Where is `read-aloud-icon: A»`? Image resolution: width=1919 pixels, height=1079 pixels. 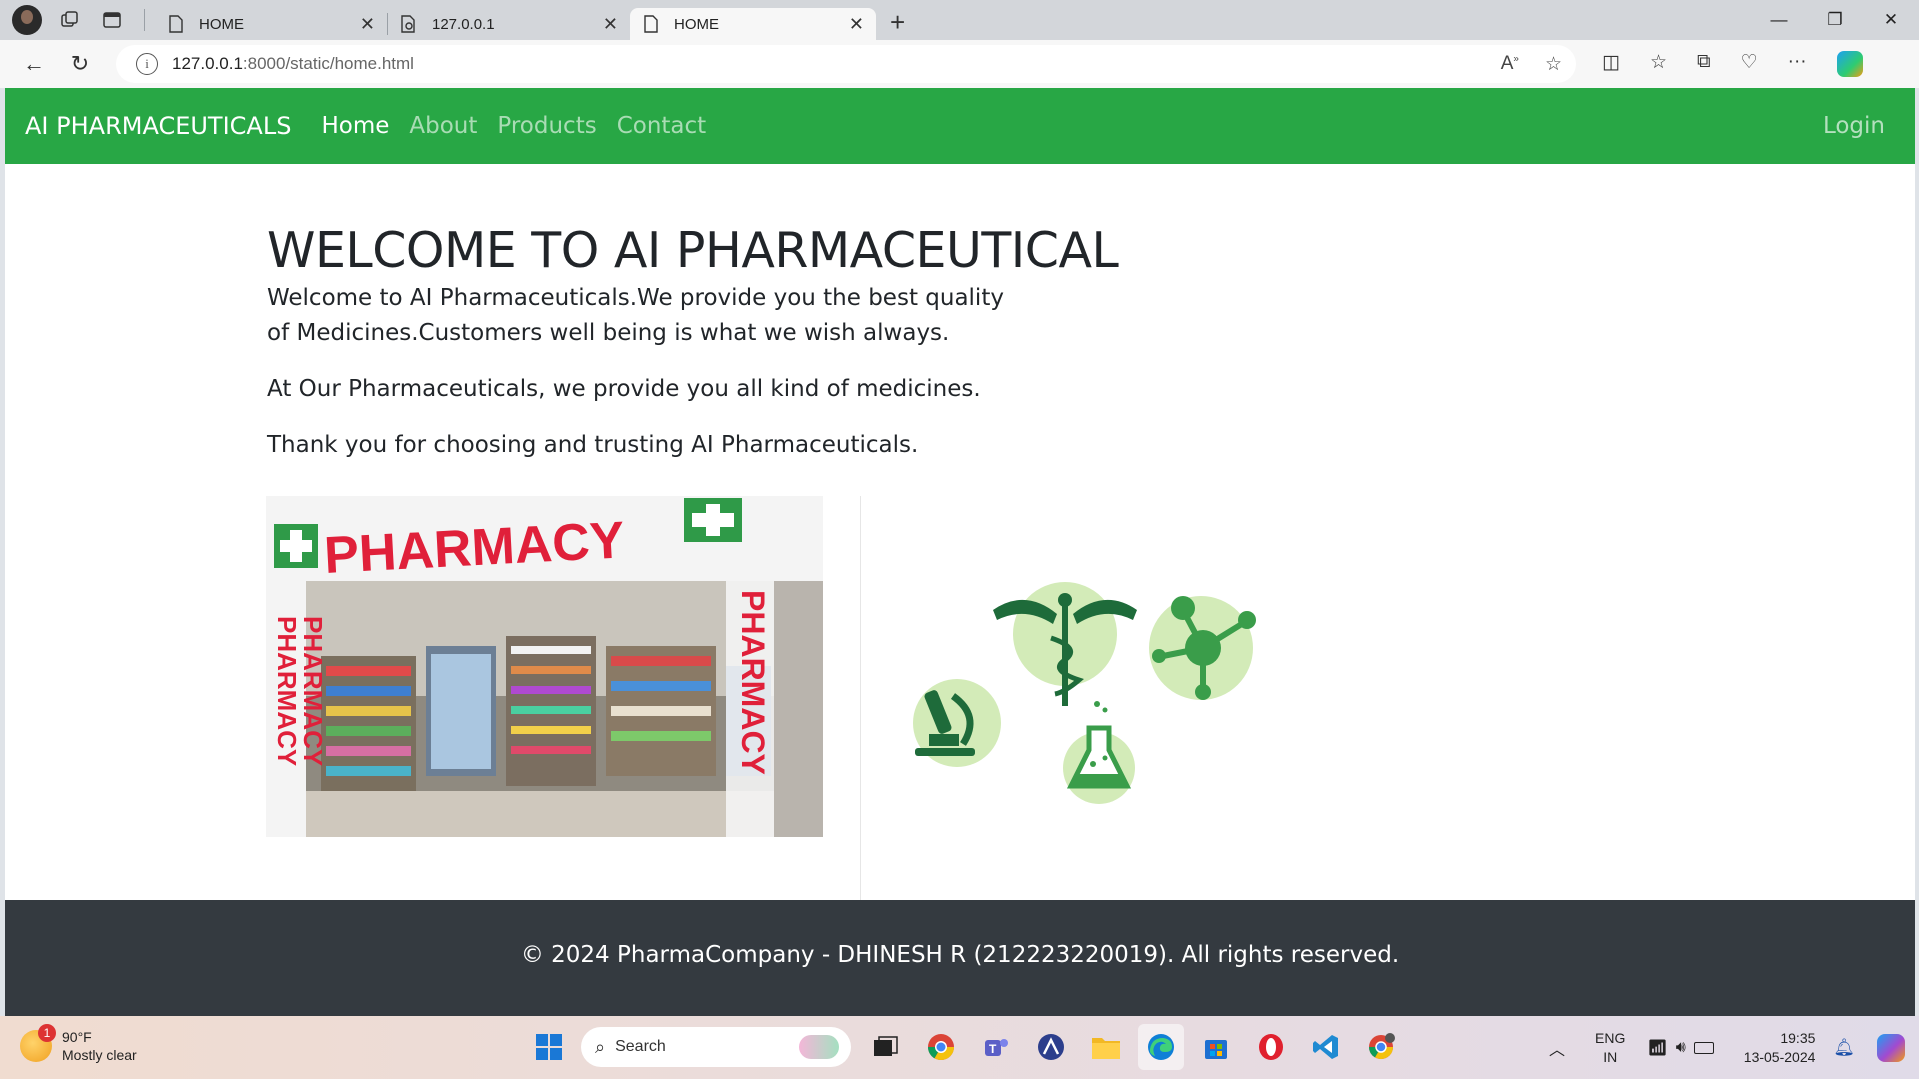 read-aloud-icon: A» is located at coordinates (1510, 64).